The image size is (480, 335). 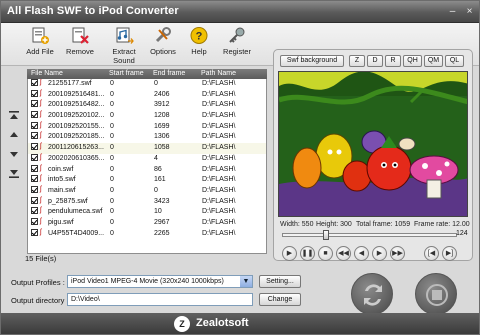 What do you see at coordinates (147, 223) in the screenshot?
I see `table-row: ʃ pigu.swf 0 2967 D:\FLASH\` at bounding box center [147, 223].